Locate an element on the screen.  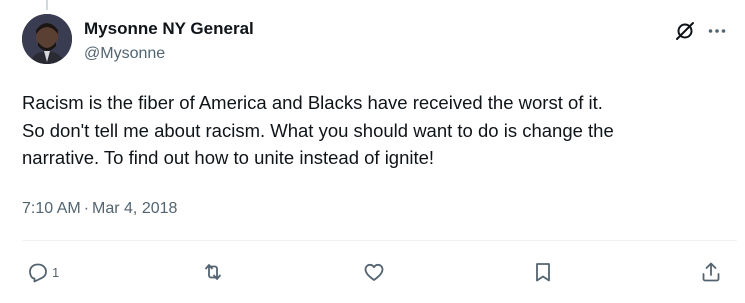
grok-icon is located at coordinates (685, 31).